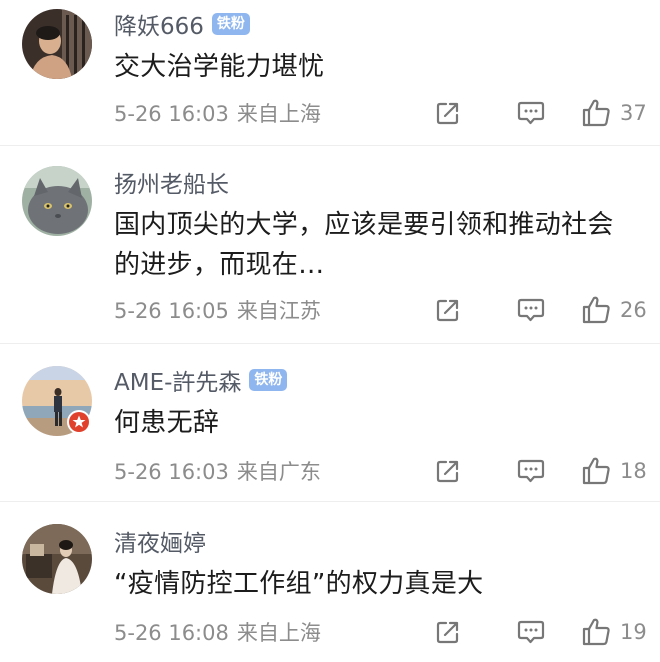 The height and width of the screenshot is (662, 660). What do you see at coordinates (380, 632) in the screenshot?
I see `comment-footer: 5-26 16:08 来自上海 19` at bounding box center [380, 632].